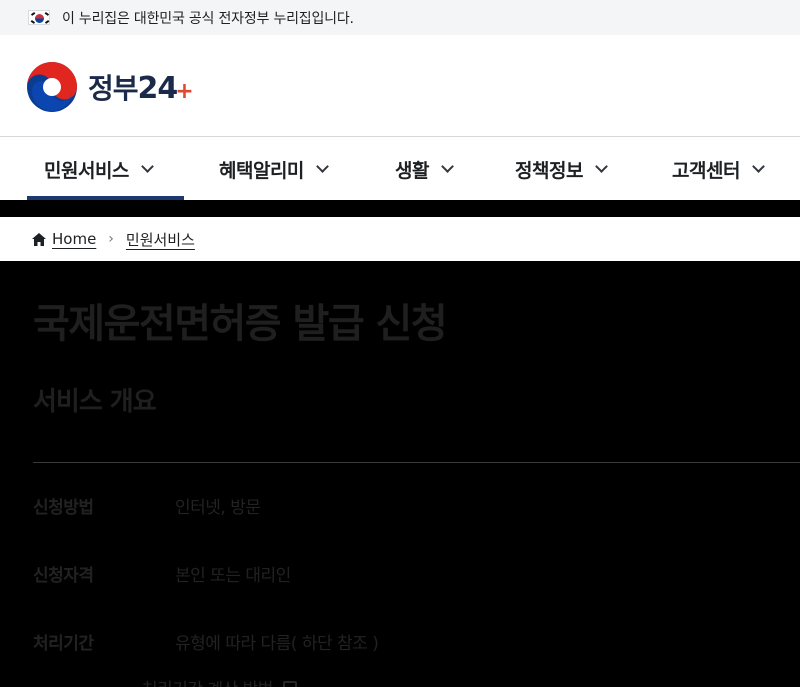 The width and height of the screenshot is (800, 687). I want to click on info-value: 인터넷, 방문, so click(218, 508).